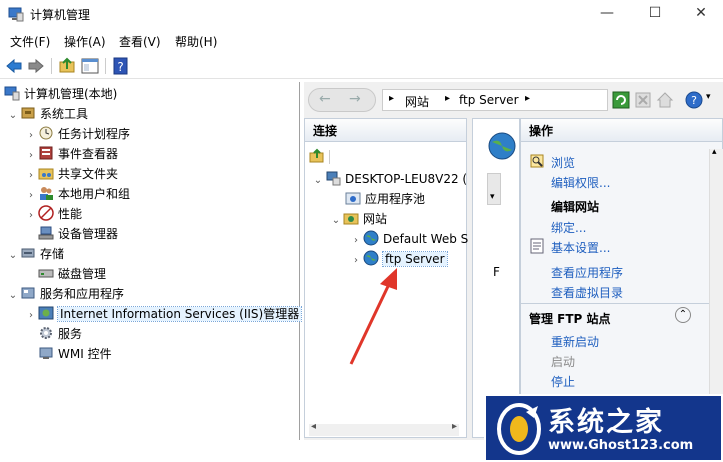 Image resolution: width=723 pixels, height=462 pixels. What do you see at coordinates (563, 162) in the screenshot?
I see `action-browse: 浏览` at bounding box center [563, 162].